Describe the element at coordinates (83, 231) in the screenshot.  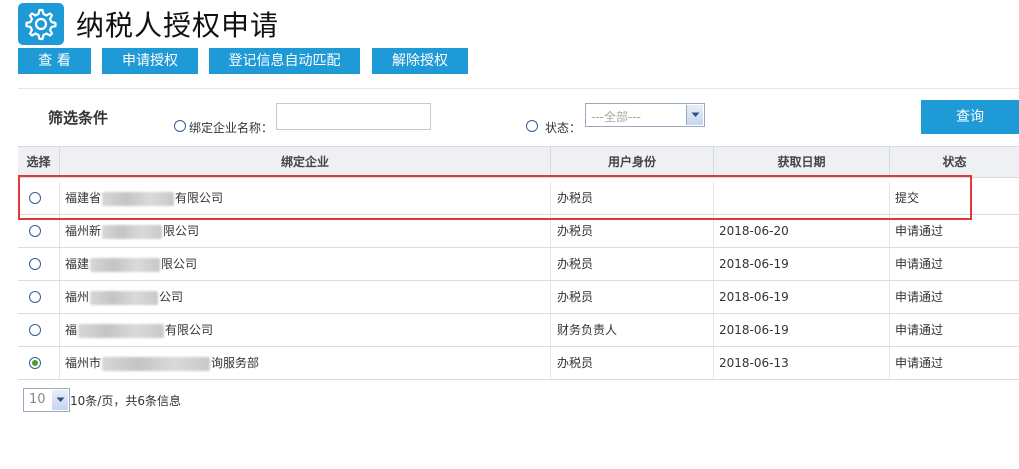
I see `company-name-prefix: 福州新` at that location.